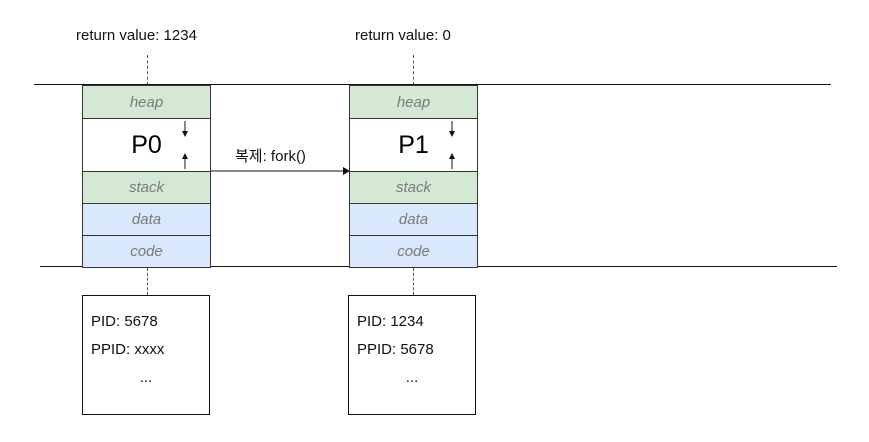 This screenshot has width=869, height=442. I want to click on child-stack-segment: stack, so click(413, 188).